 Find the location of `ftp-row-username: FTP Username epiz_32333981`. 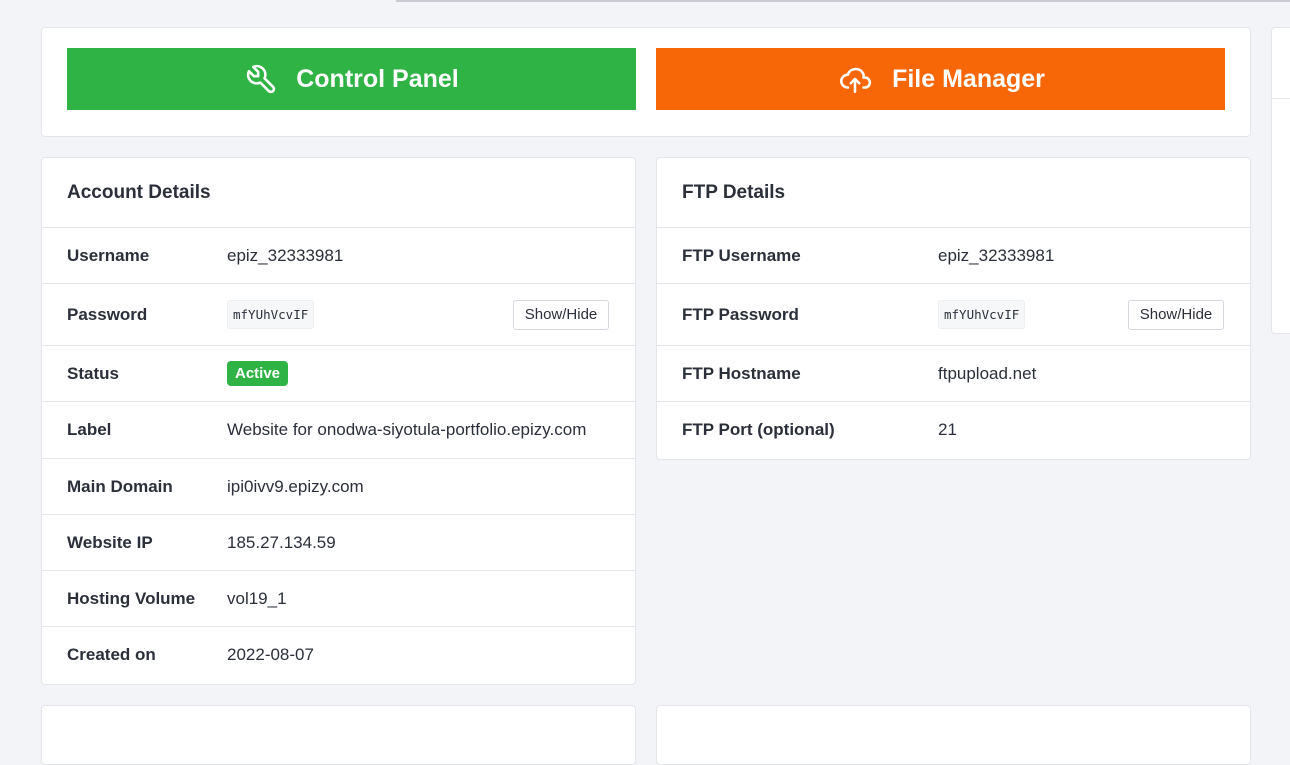

ftp-row-username: FTP Username epiz_32333981 is located at coordinates (953, 256).